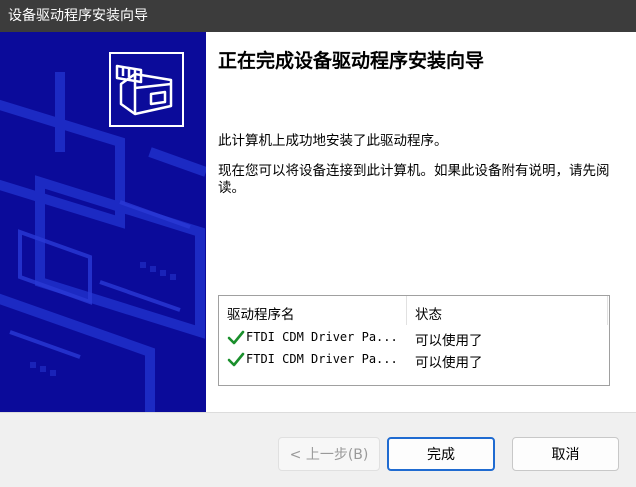 The image size is (636, 487). I want to click on success-message: 此计算机上成功地安装了此驱动程序。, so click(333, 141).